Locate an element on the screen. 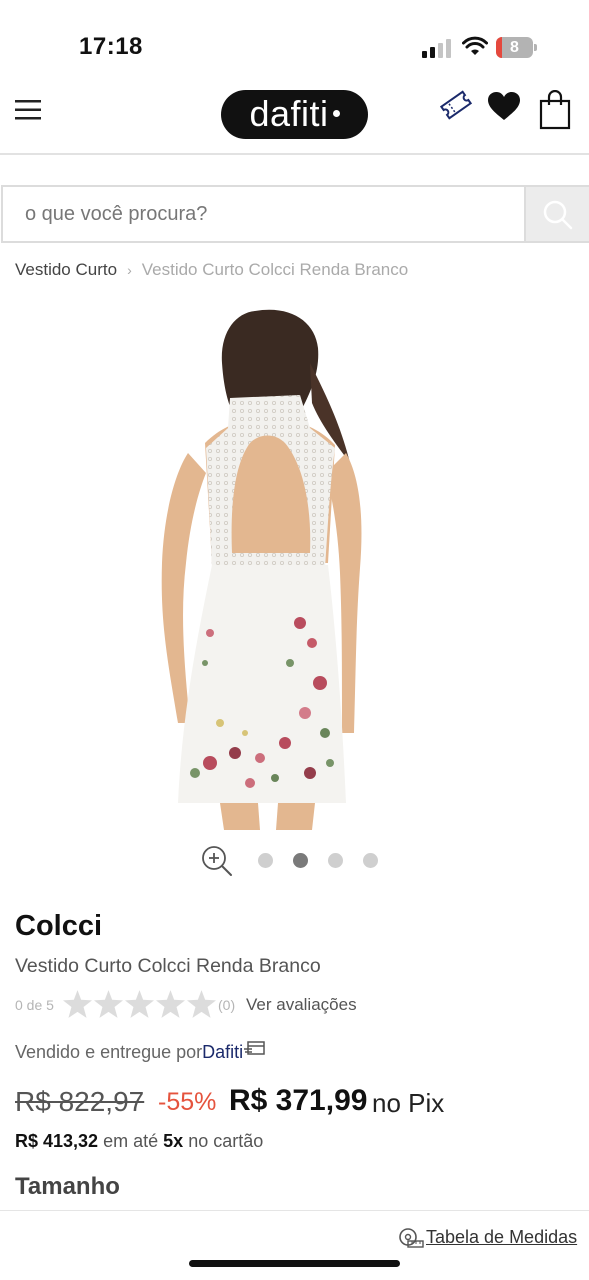 The width and height of the screenshot is (589, 1280). old-price: R$ 822,97 is located at coordinates (80, 1101).